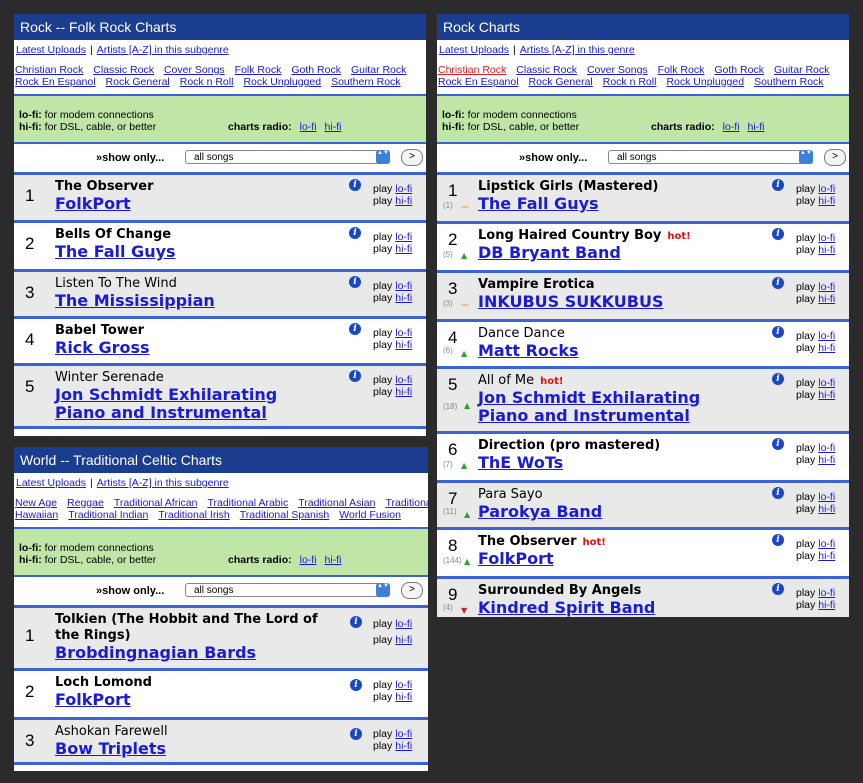  Describe the element at coordinates (566, 608) in the screenshot. I see `artist-link: Kindred Spirit Band` at that location.